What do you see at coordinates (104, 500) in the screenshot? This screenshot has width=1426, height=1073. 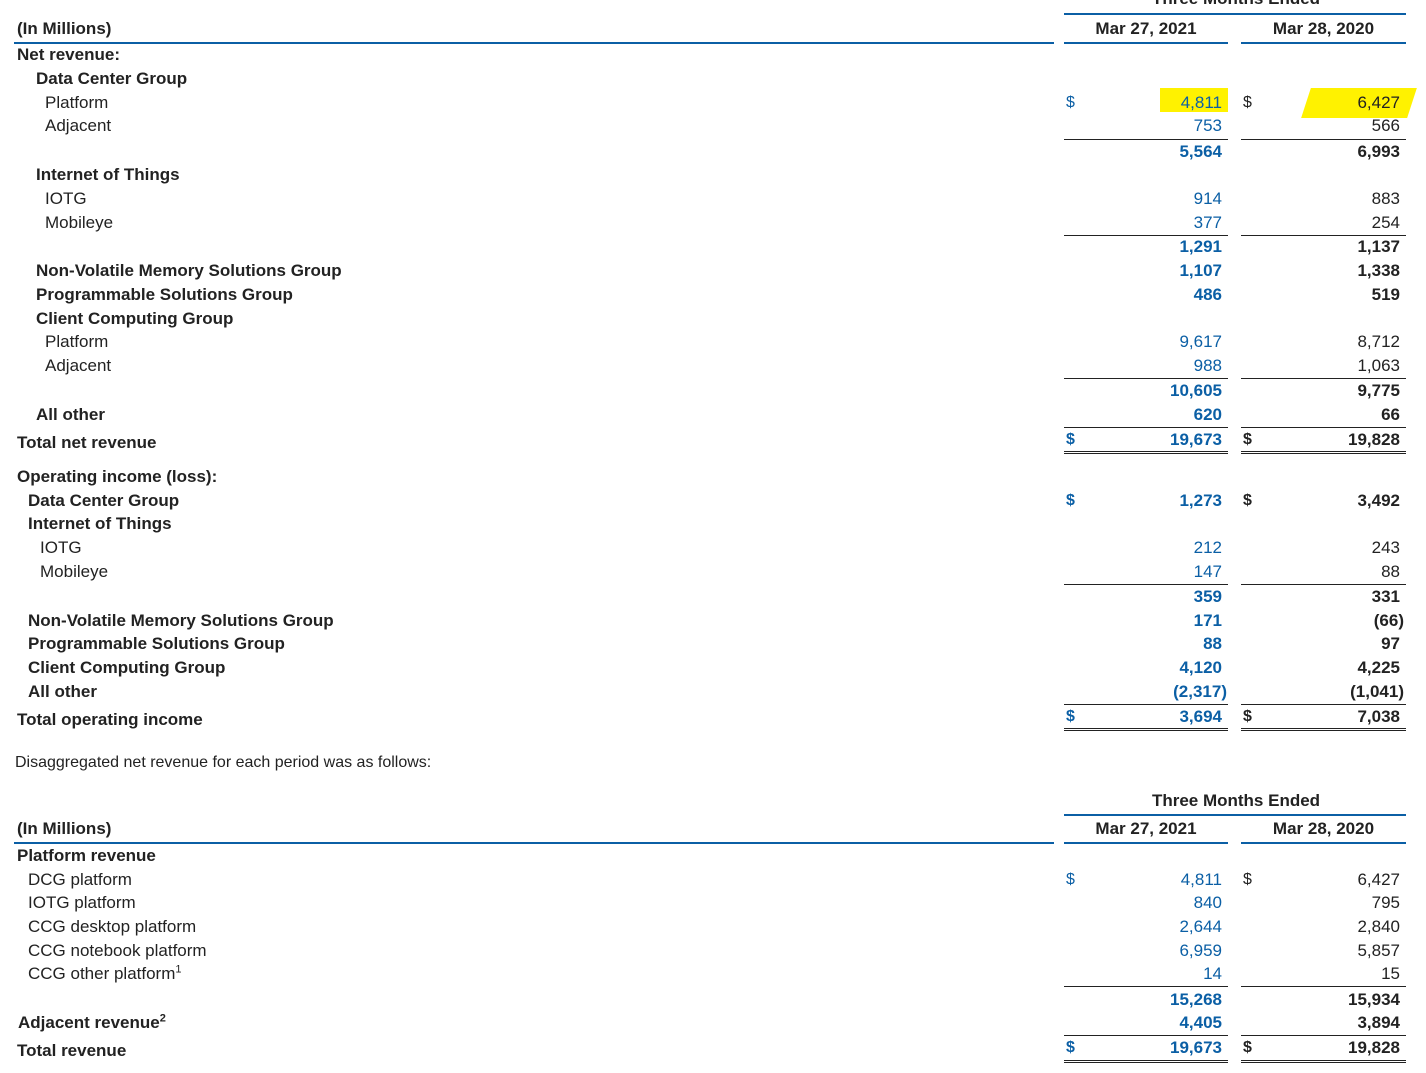 I see `row-label: Data Center Group` at bounding box center [104, 500].